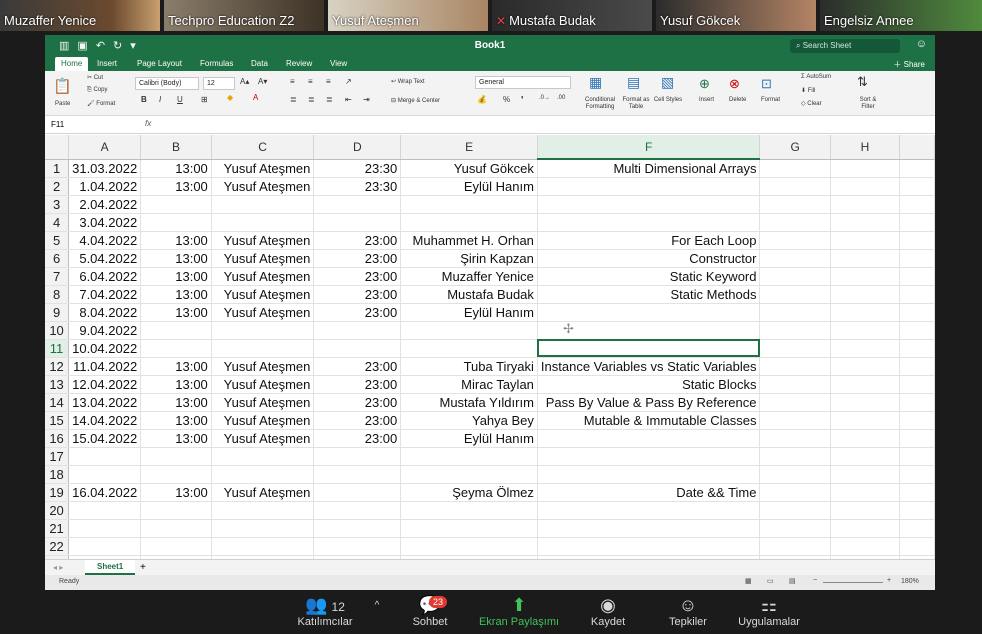 This screenshot has width=982, height=634. Describe the element at coordinates (57, 204) in the screenshot. I see `row-header: 3` at that location.